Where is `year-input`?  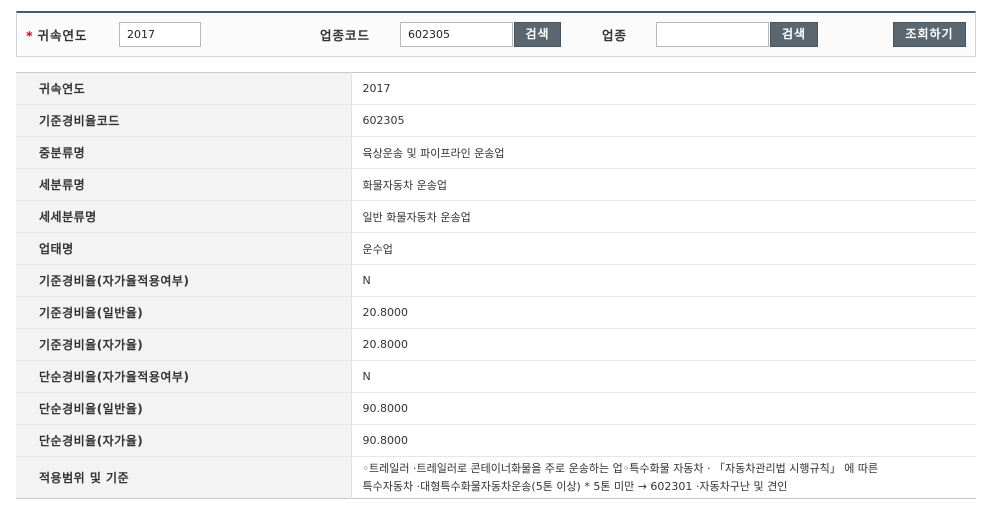 year-input is located at coordinates (160, 34).